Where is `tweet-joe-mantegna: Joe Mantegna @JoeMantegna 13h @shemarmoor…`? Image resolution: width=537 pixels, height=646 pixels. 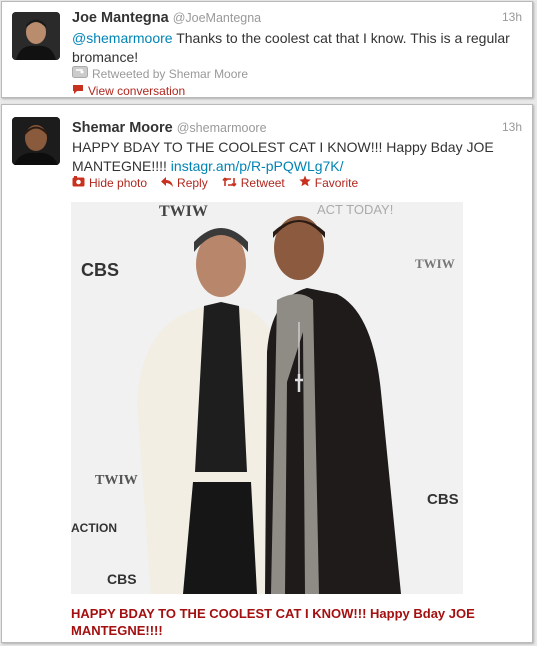 tweet-joe-mantegna: Joe Mantegna @JoeMantegna 13h @shemarmoor… is located at coordinates (267, 49).